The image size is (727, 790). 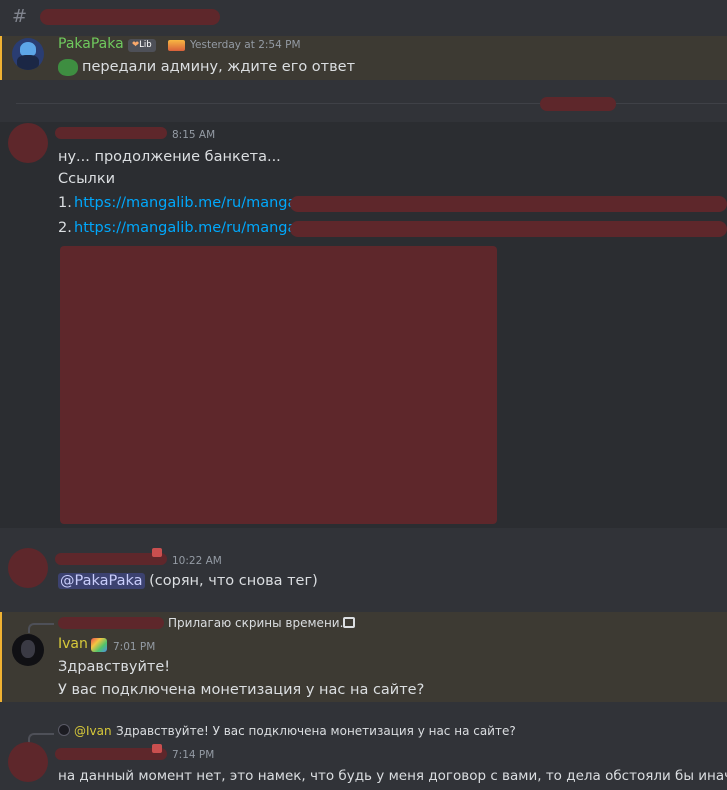 I want to click on message-text-rest: (сорян, что снова тег), so click(x=233, y=581).